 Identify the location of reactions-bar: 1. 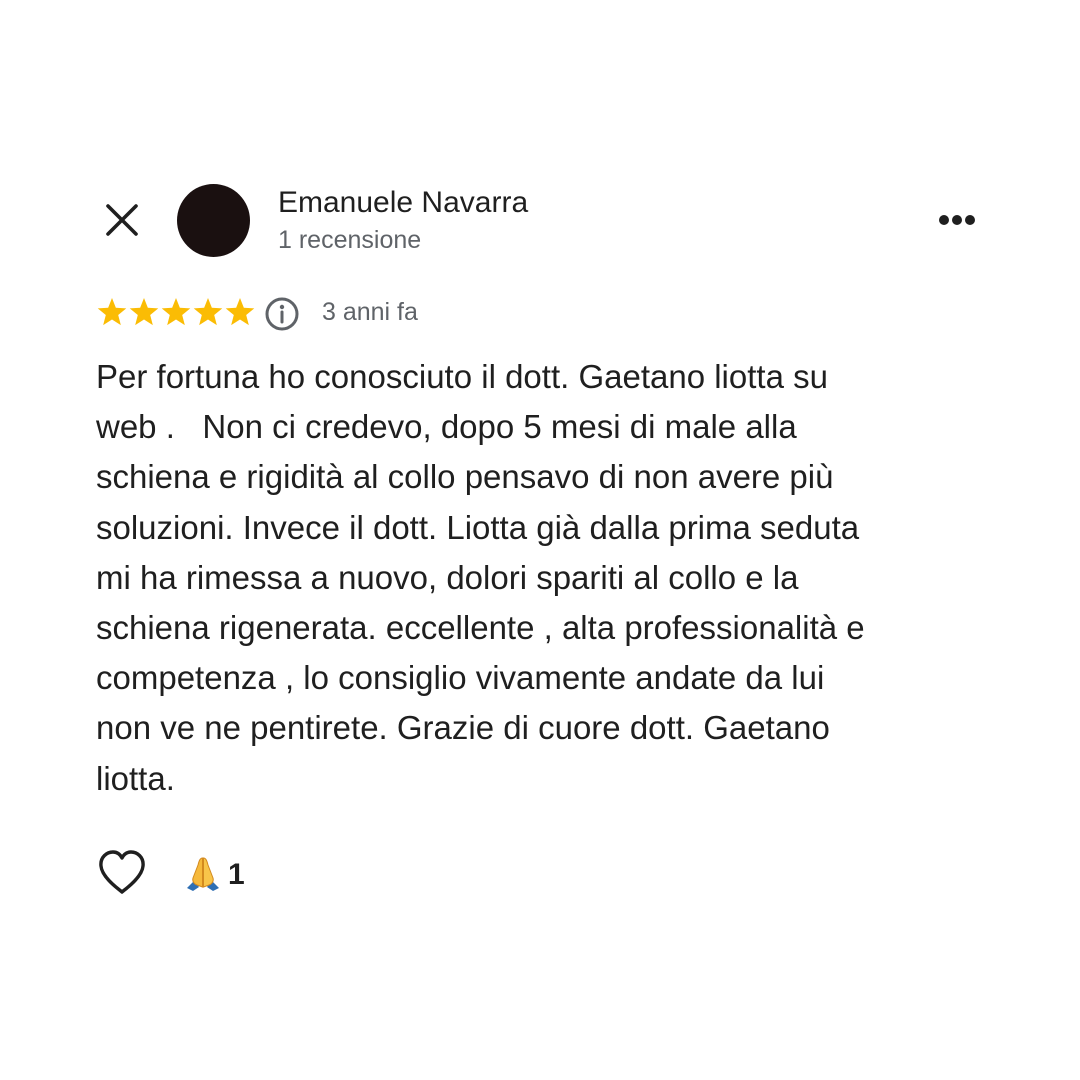
(246, 874).